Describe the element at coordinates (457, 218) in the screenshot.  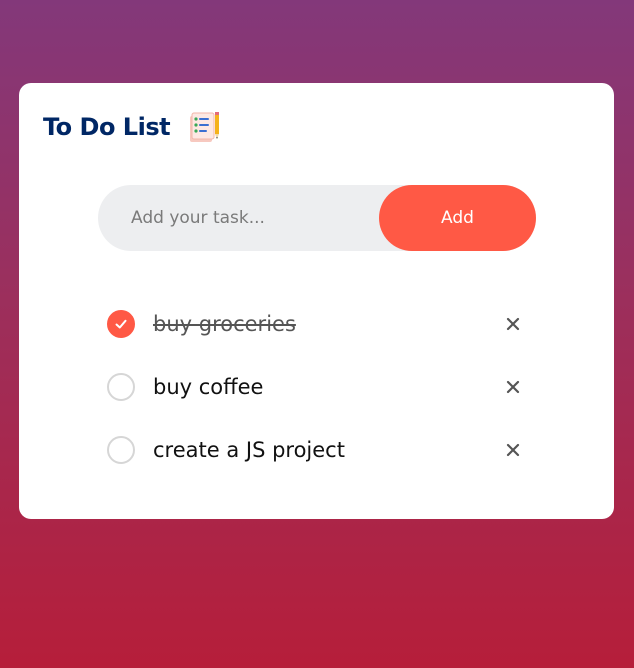
I see `add-button: Add` at that location.